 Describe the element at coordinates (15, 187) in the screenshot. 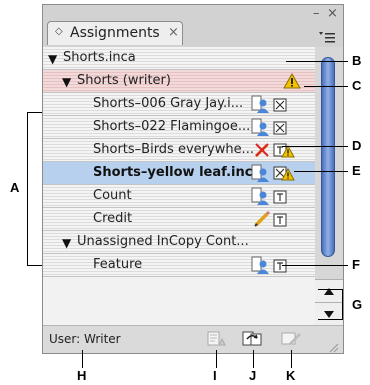

I see `callout-a: A` at that location.